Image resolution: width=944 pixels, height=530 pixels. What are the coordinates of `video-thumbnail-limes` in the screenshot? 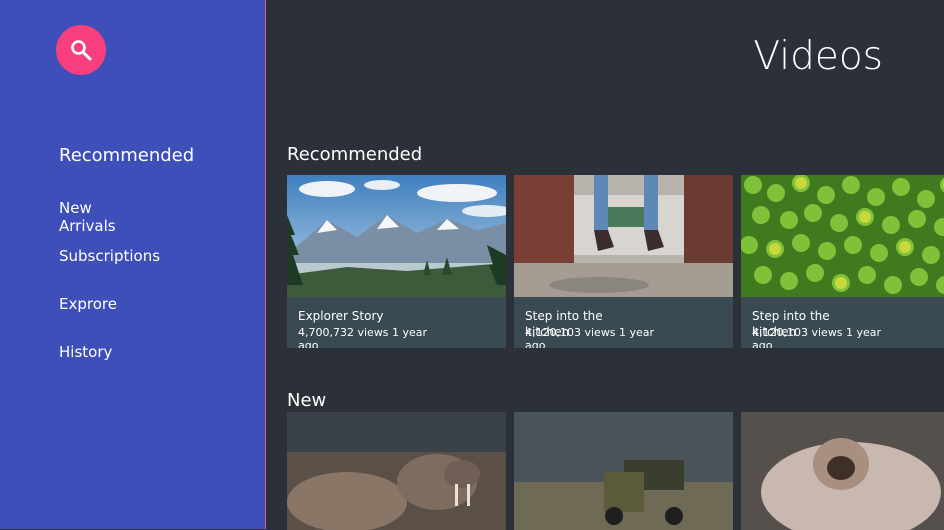 It's located at (842, 236).